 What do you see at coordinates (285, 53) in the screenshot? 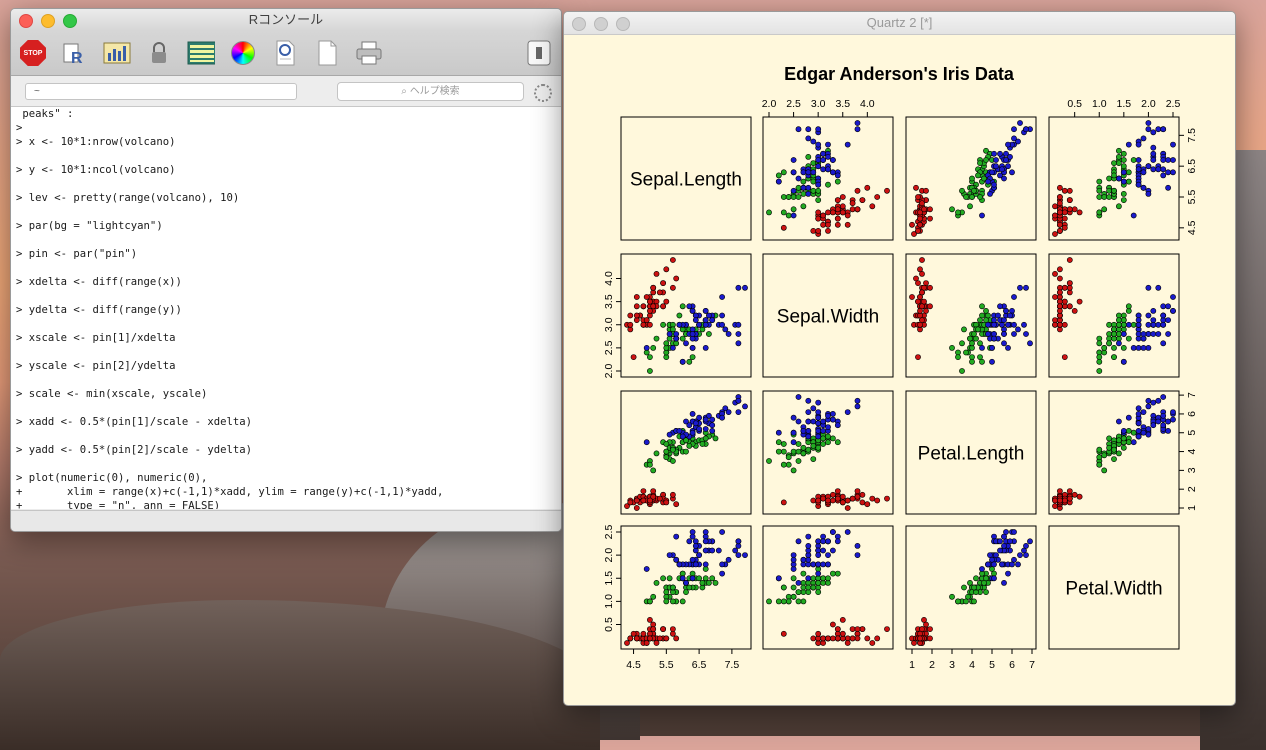
I see `new-document-r-button` at bounding box center [285, 53].